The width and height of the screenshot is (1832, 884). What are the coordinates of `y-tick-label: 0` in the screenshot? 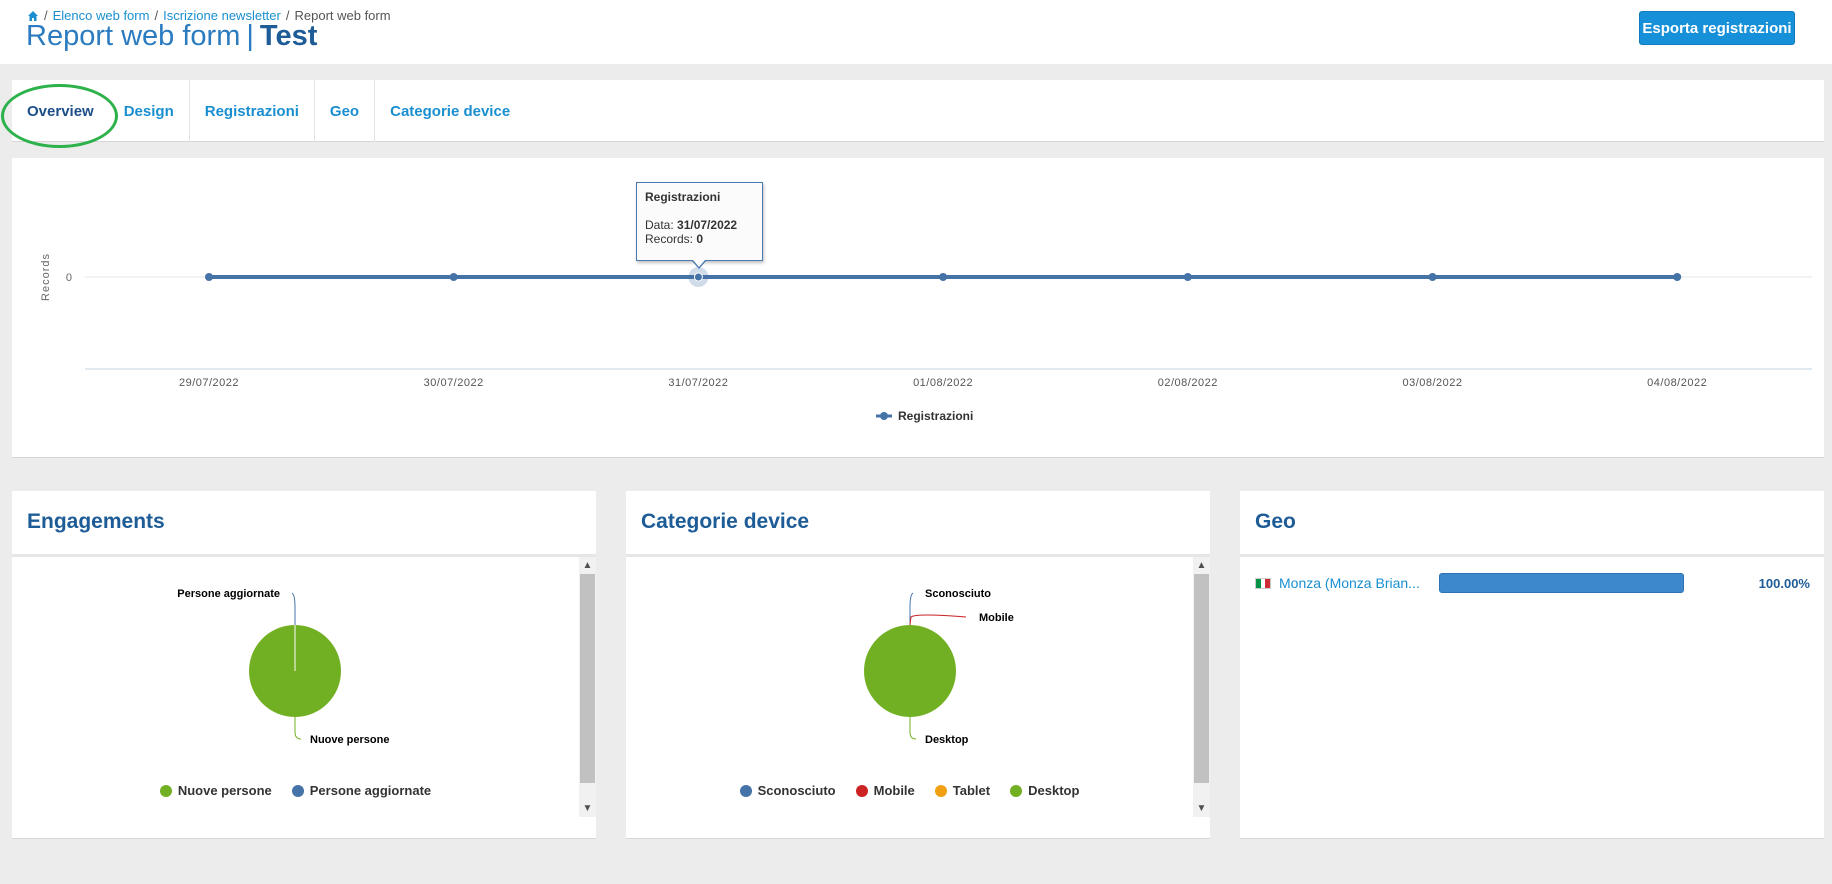 It's located at (69, 278).